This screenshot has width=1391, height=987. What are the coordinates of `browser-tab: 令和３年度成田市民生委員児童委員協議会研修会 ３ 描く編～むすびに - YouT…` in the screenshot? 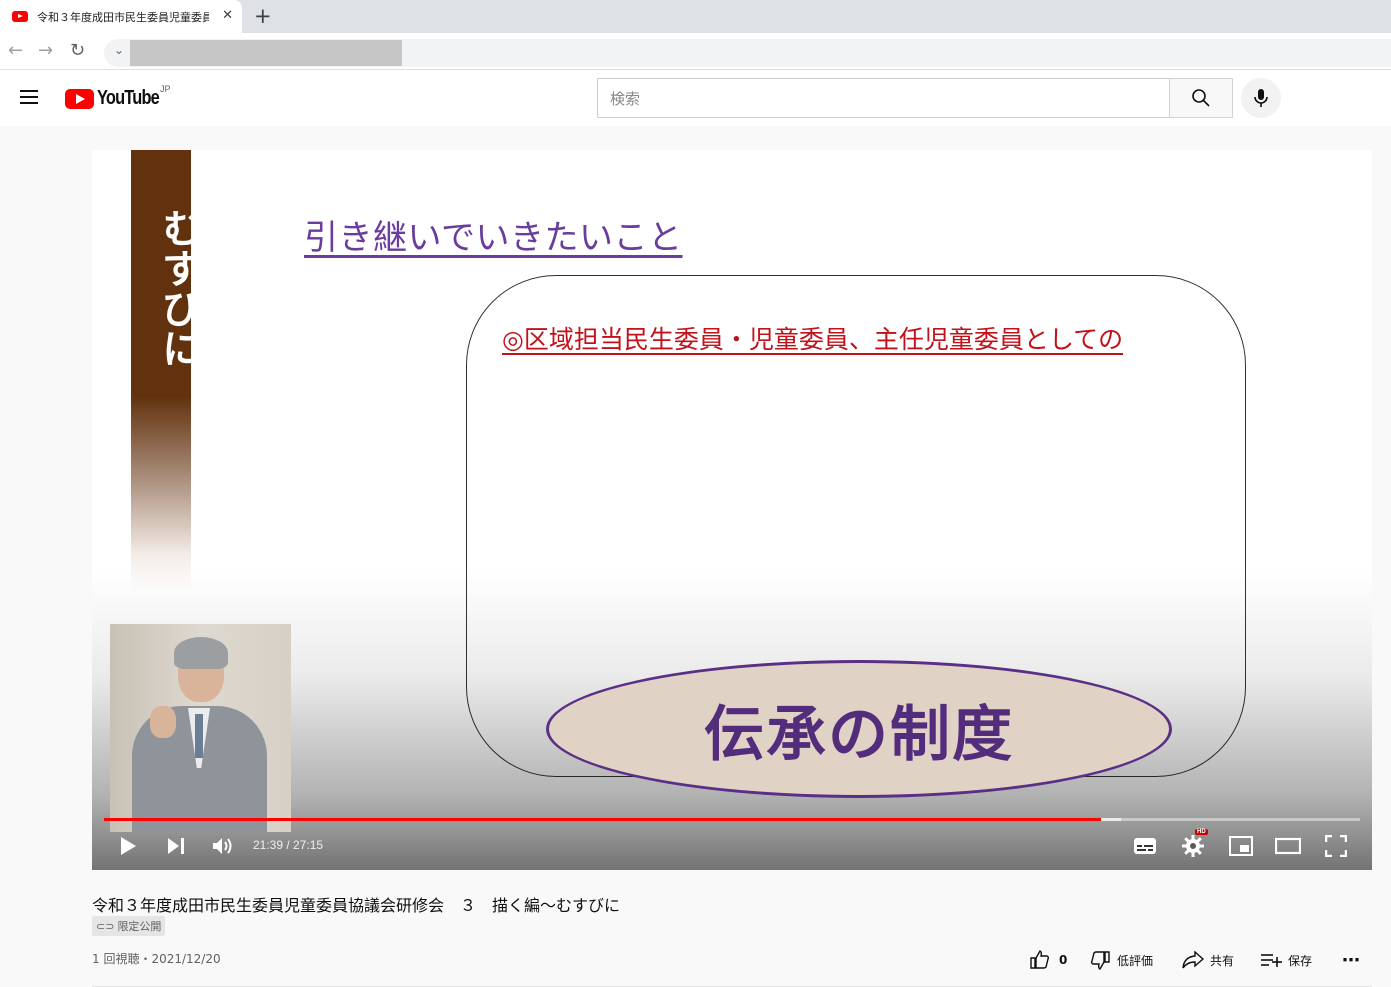 It's located at (121, 16).